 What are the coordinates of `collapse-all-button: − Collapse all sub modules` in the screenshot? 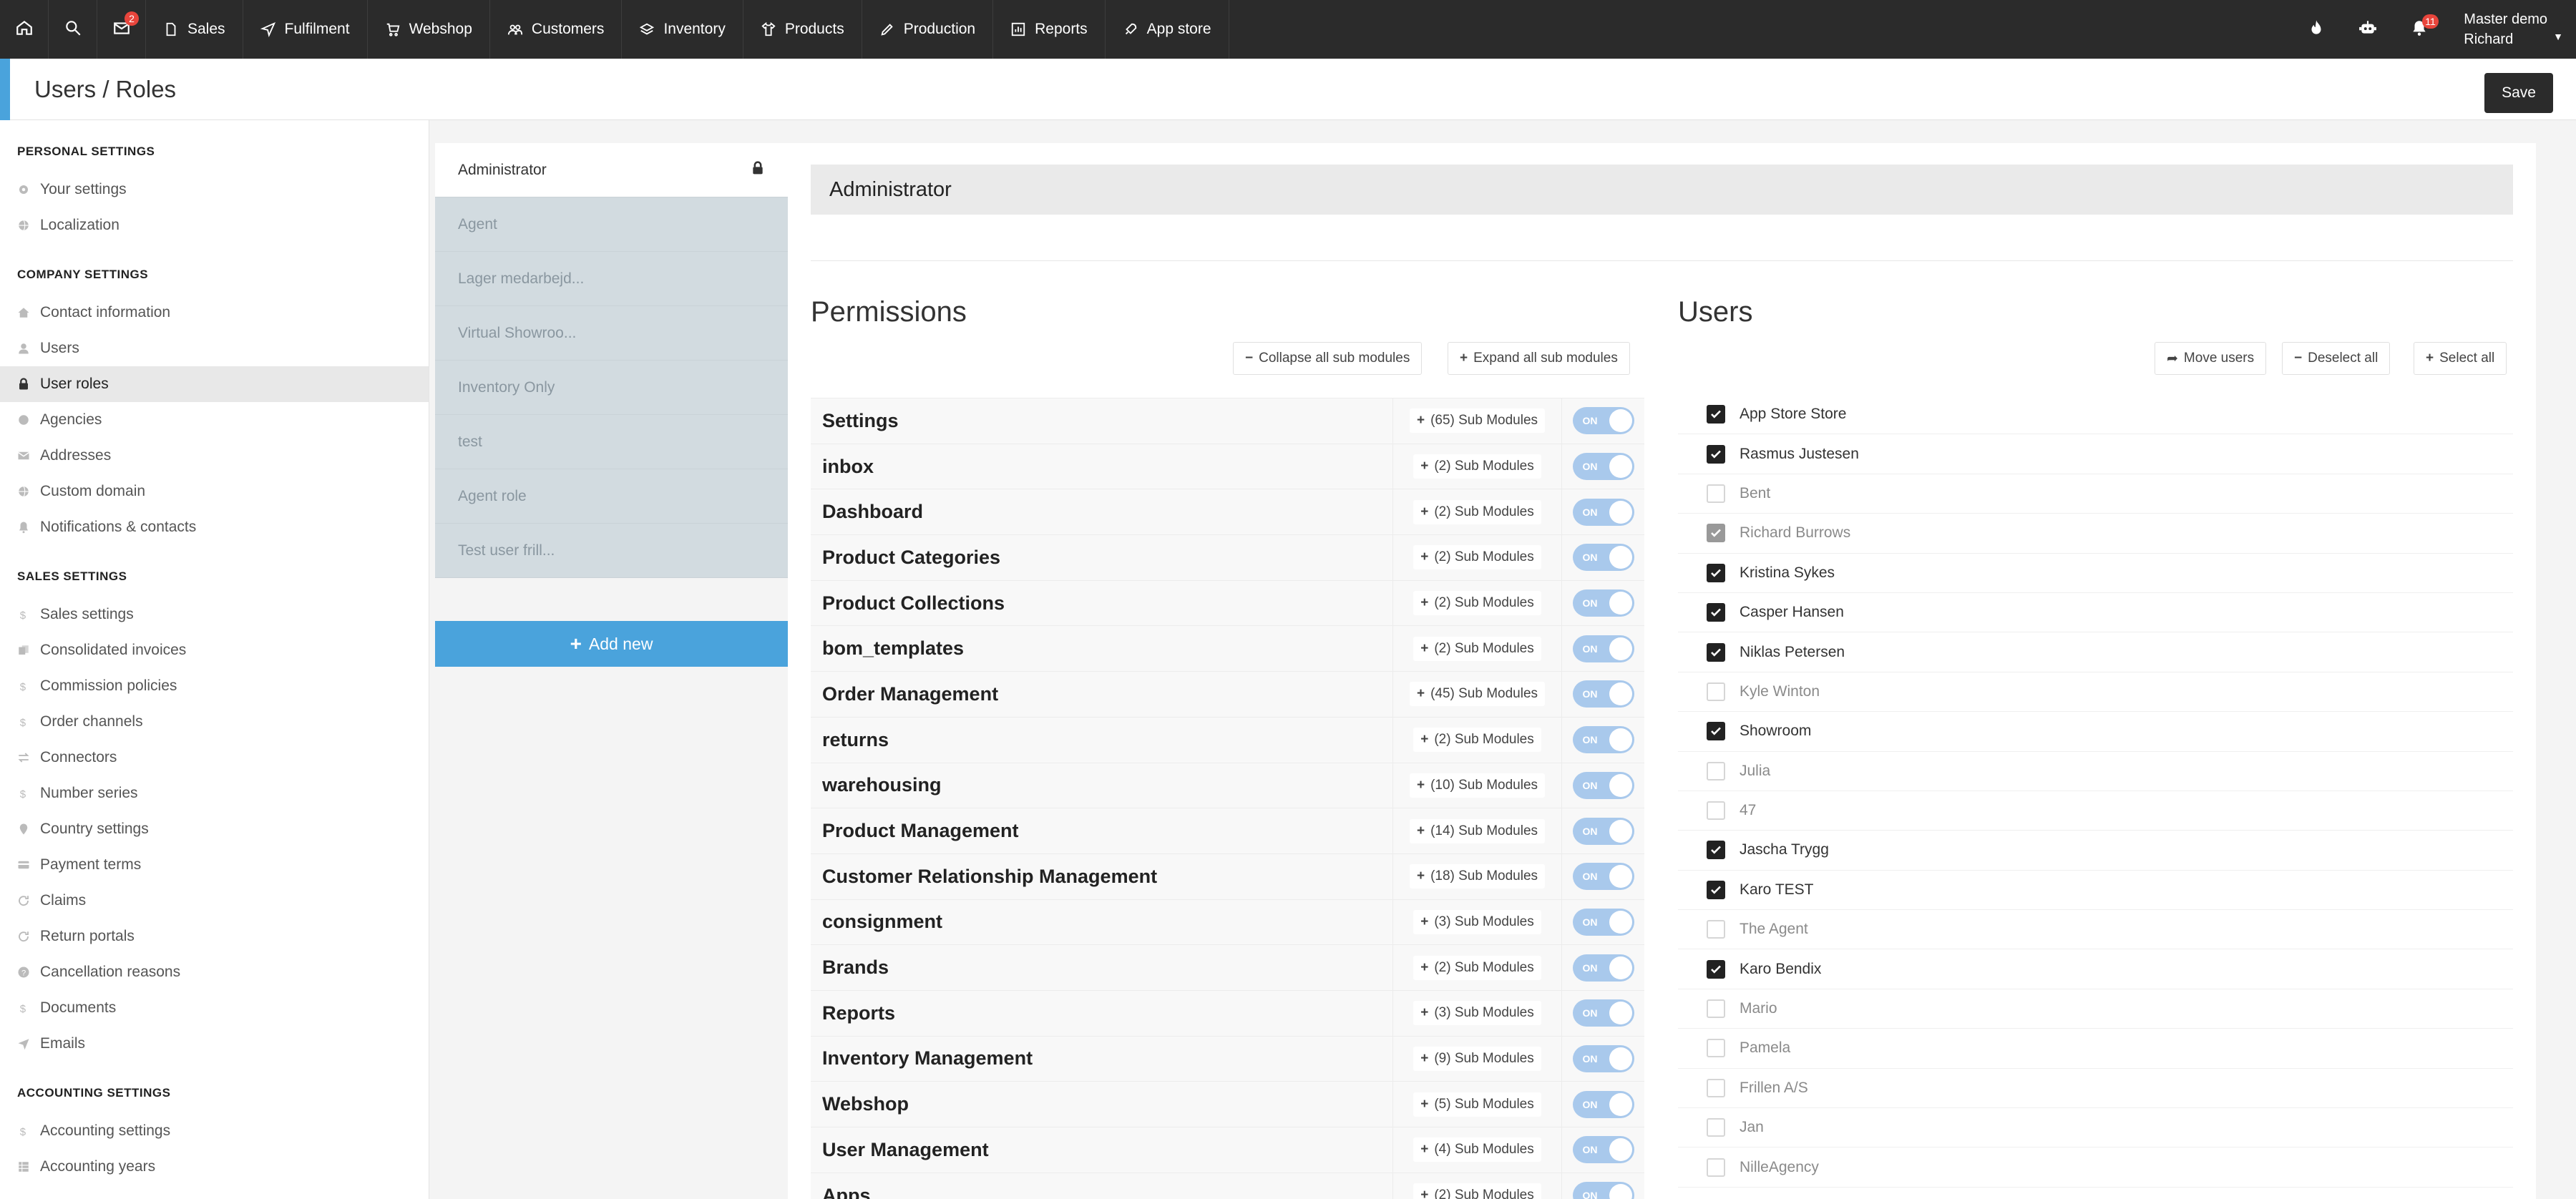 It's located at (1328, 358).